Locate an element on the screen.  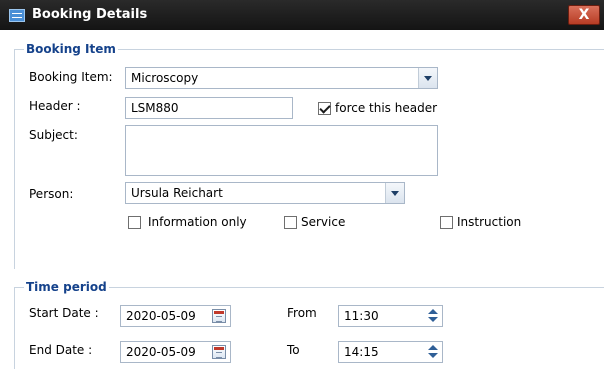
from-label: From is located at coordinates (302, 313).